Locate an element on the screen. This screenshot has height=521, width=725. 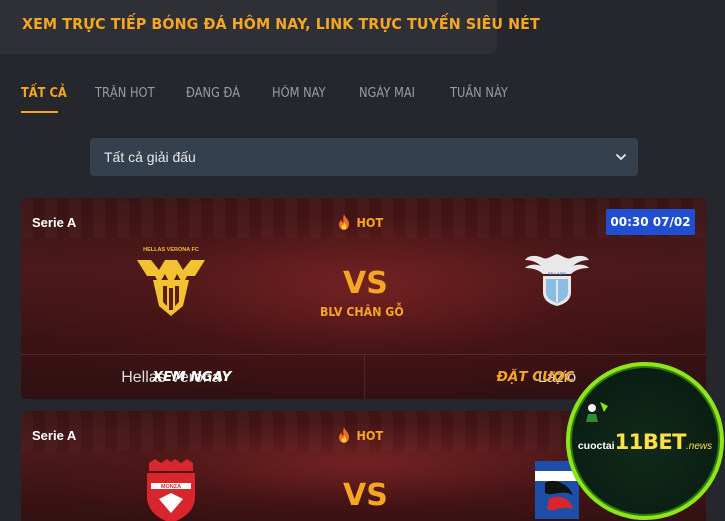
away-logo-text: SS LAZIO is located at coordinates (557, 273).